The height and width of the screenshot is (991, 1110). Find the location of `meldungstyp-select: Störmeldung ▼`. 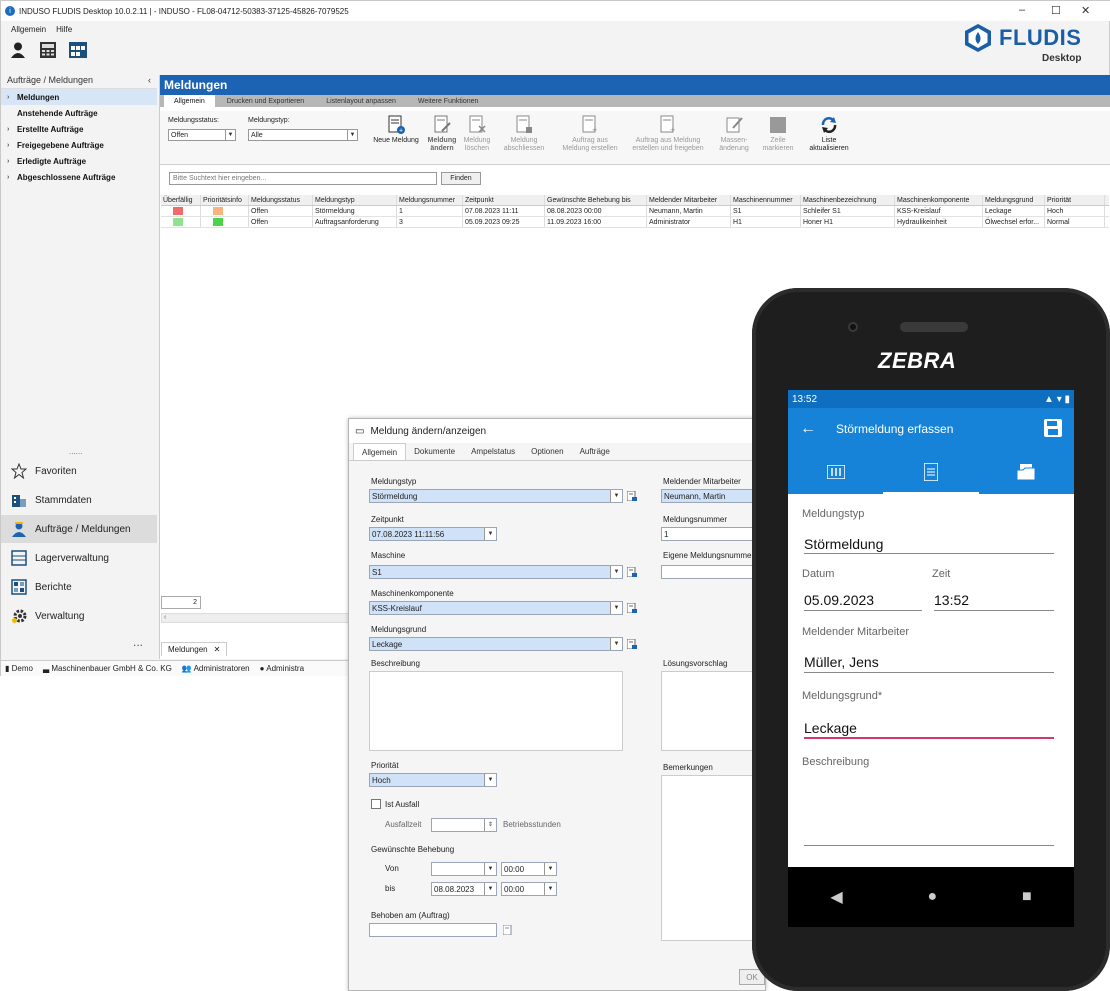

meldungstyp-select: Störmeldung ▼ is located at coordinates (496, 496).